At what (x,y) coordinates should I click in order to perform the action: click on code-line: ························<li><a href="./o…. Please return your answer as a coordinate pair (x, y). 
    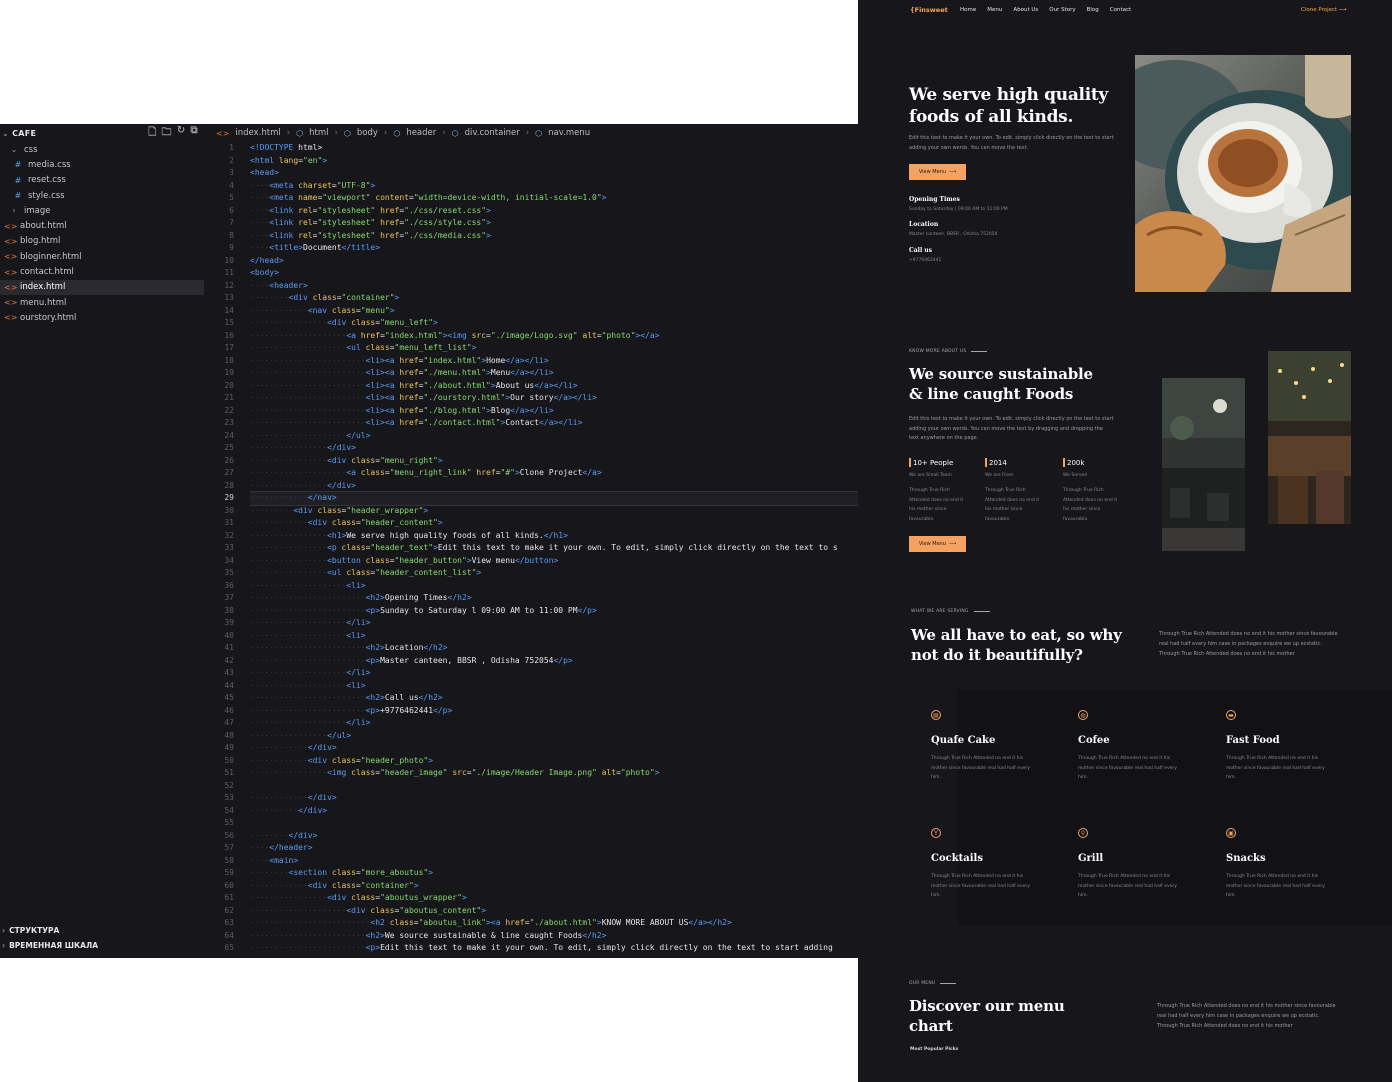
    Looking at the image, I should click on (554, 398).